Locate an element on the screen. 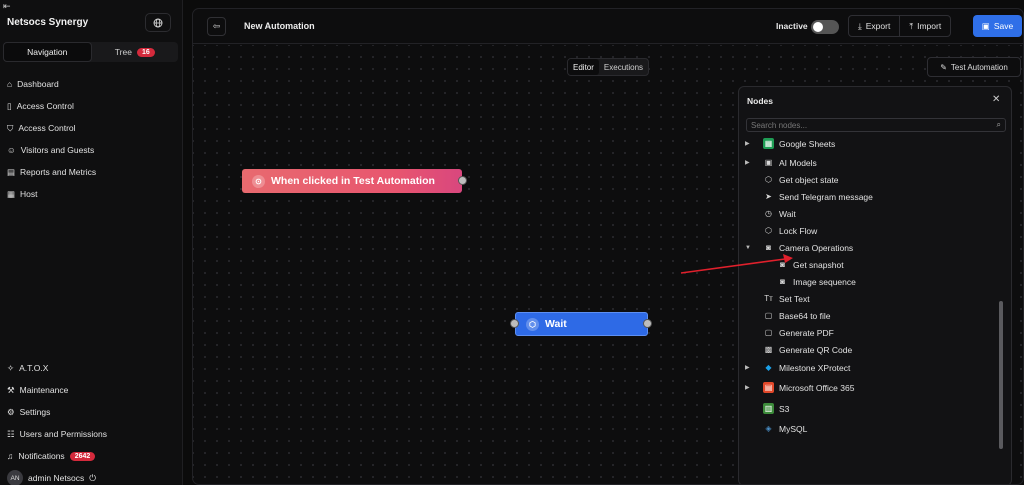 The image size is (1024, 485). sidebar-item-dashboard: ⌂ Dashboard is located at coordinates (91, 84).